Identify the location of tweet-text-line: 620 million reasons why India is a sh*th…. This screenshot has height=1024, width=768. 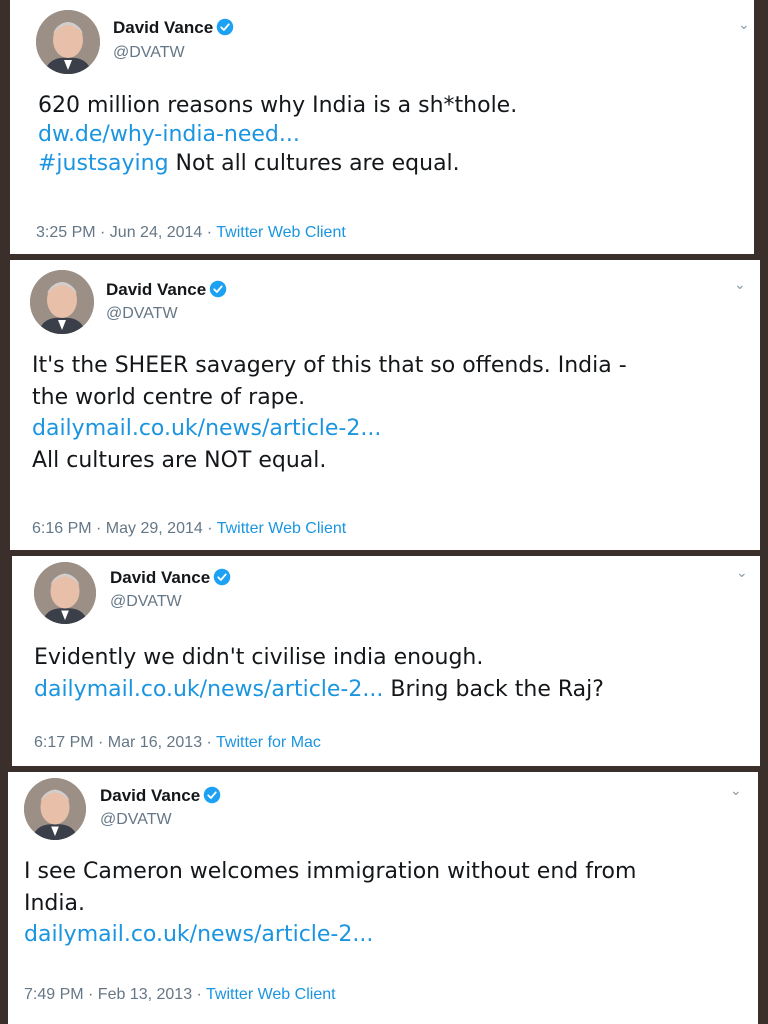
(278, 105).